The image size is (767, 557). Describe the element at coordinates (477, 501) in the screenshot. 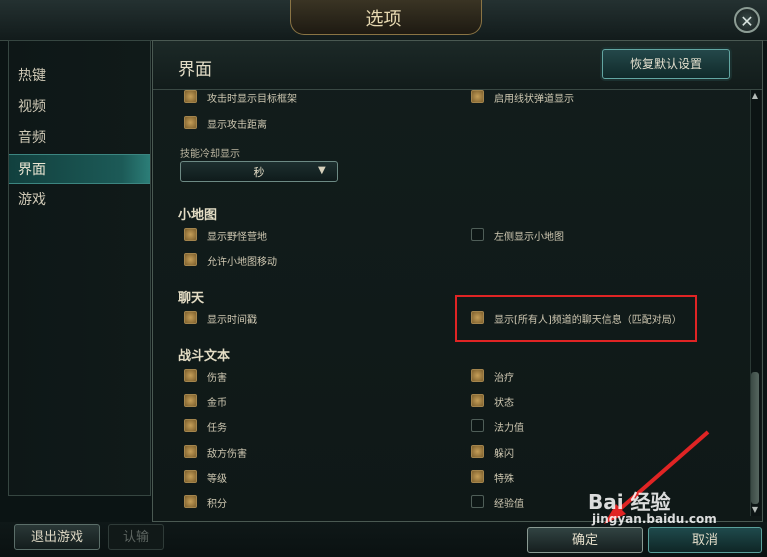

I see `checkbox-experience` at that location.